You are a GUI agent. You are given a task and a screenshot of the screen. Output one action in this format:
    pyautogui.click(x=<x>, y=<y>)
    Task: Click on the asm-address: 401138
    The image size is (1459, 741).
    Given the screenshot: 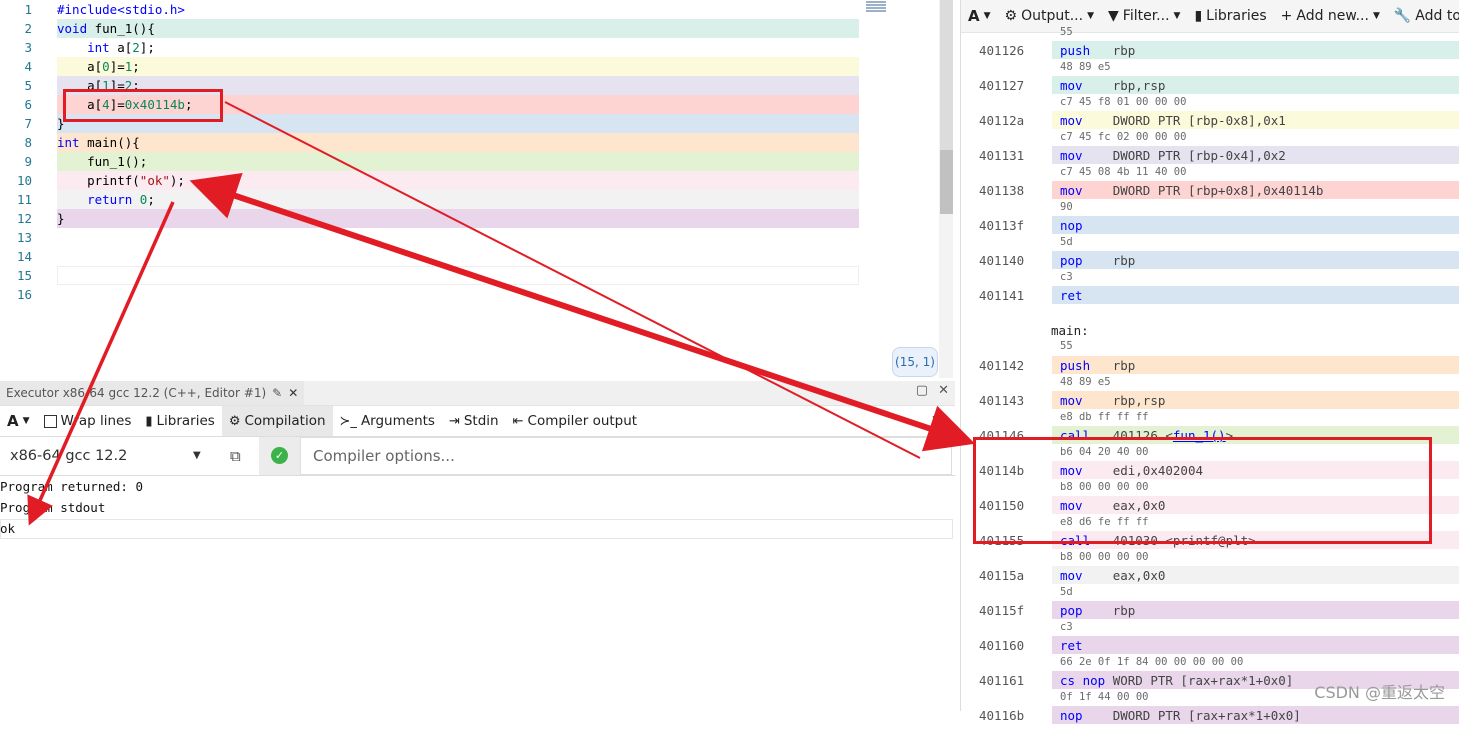 What is the action you would take?
    pyautogui.click(x=1002, y=190)
    